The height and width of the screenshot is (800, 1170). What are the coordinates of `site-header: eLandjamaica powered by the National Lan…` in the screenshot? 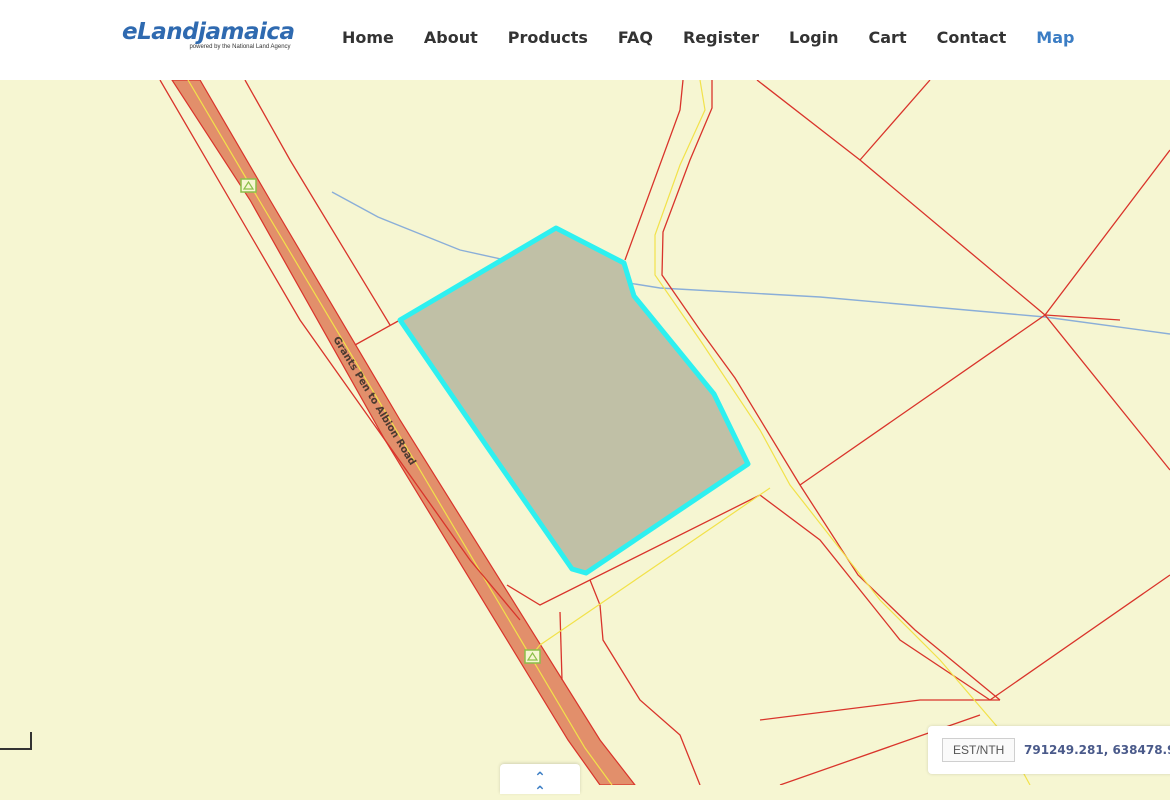 It's located at (585, 40).